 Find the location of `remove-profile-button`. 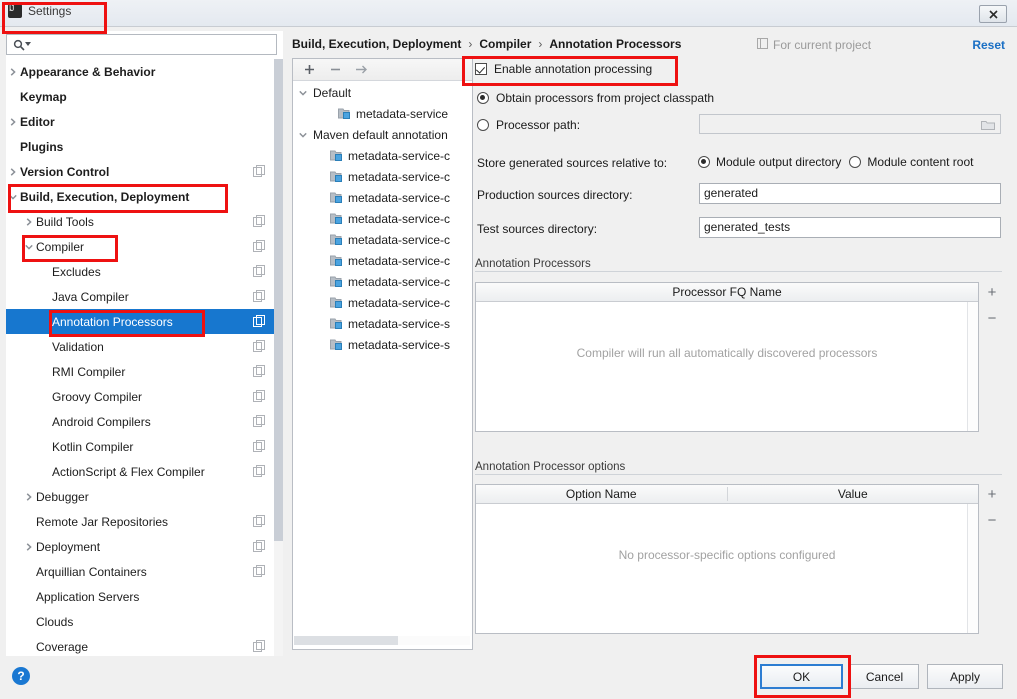

remove-profile-button is located at coordinates (335, 69).